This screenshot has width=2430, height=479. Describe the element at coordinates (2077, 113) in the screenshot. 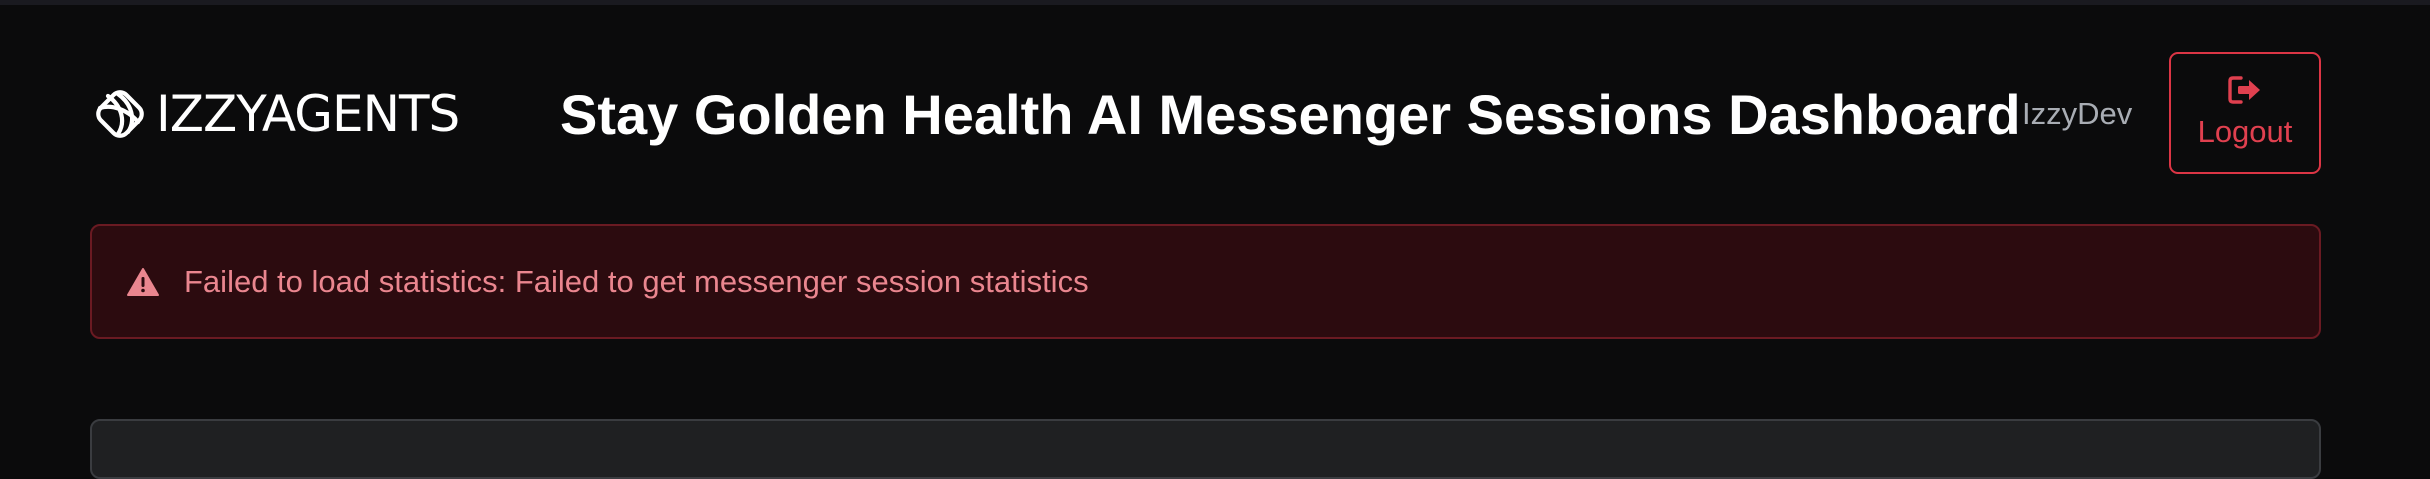

I see `username: IzzyDev` at that location.